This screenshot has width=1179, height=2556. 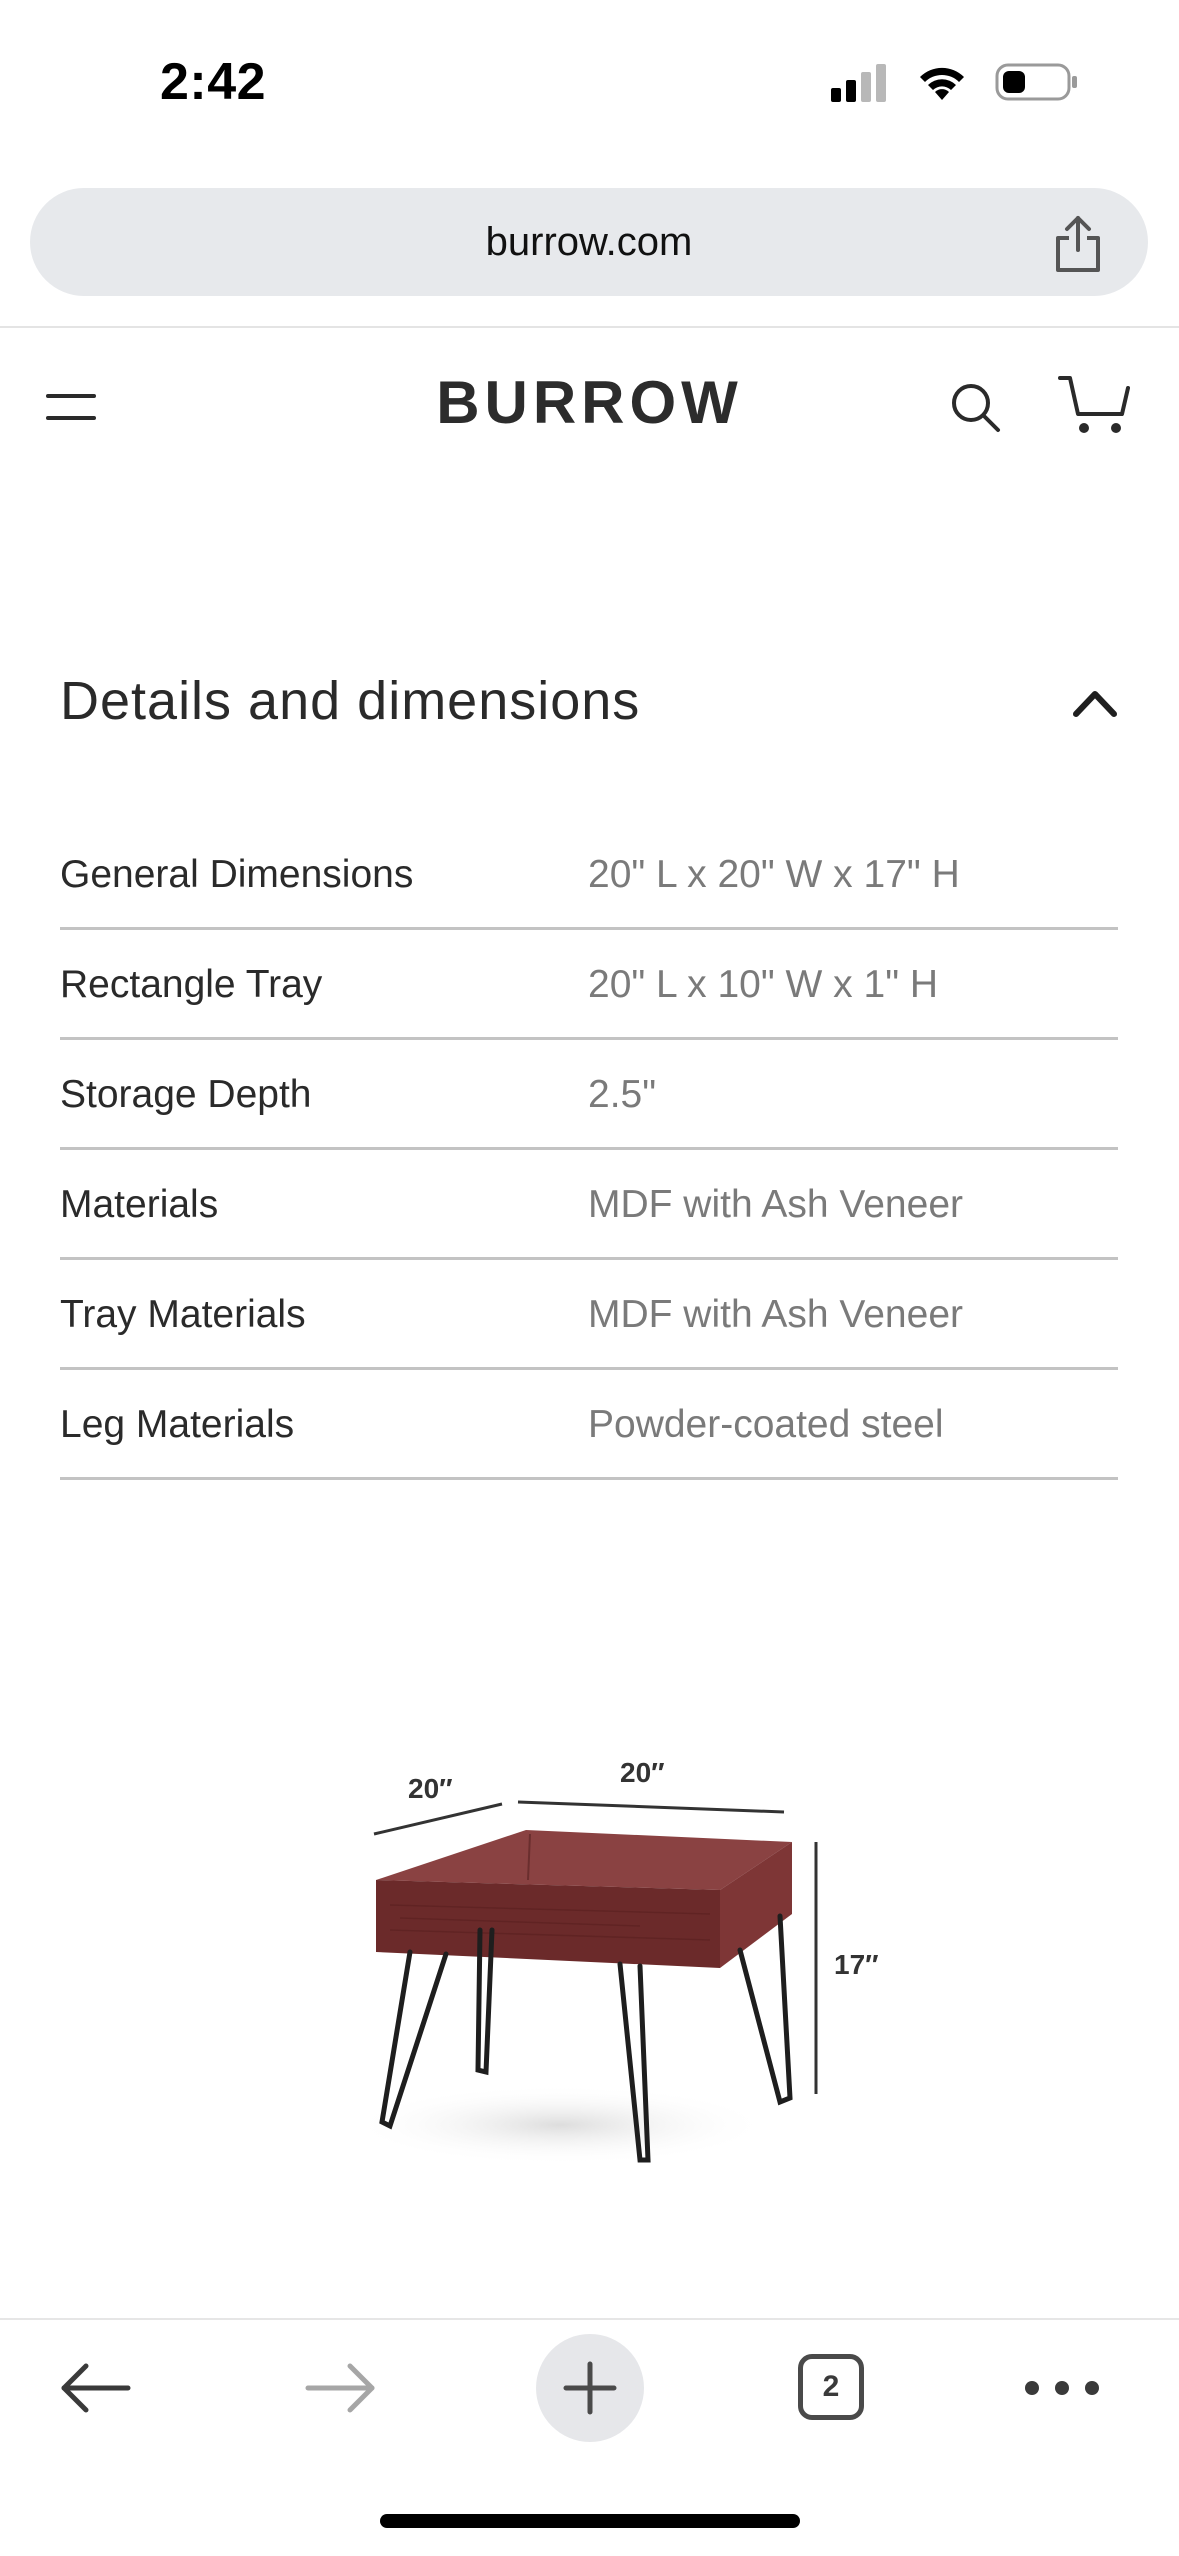 I want to click on spec-row: General Dimensions 20" L x 20" W x 17" H, so click(x=589, y=876).